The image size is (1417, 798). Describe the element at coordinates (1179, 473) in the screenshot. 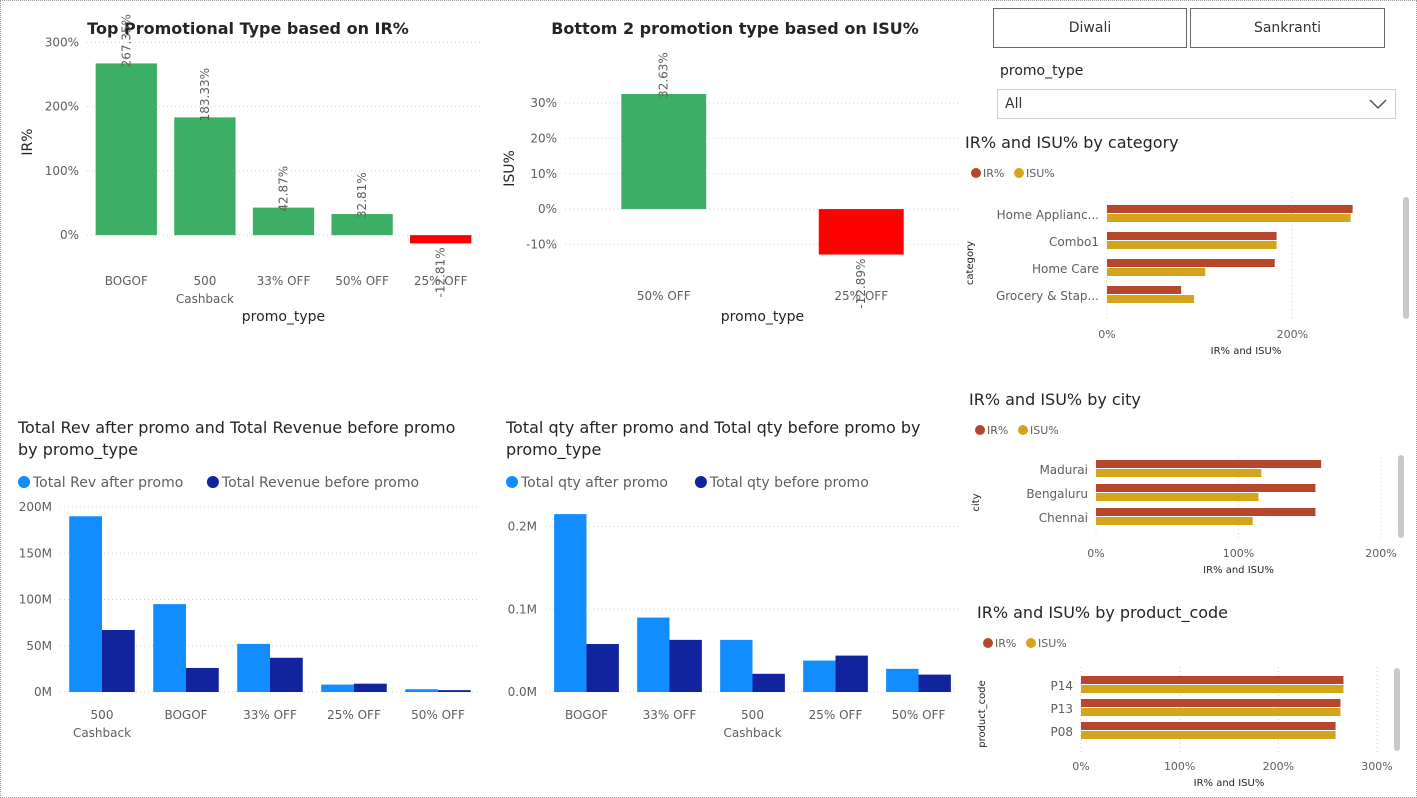

I see `bar-madurai-isu` at that location.